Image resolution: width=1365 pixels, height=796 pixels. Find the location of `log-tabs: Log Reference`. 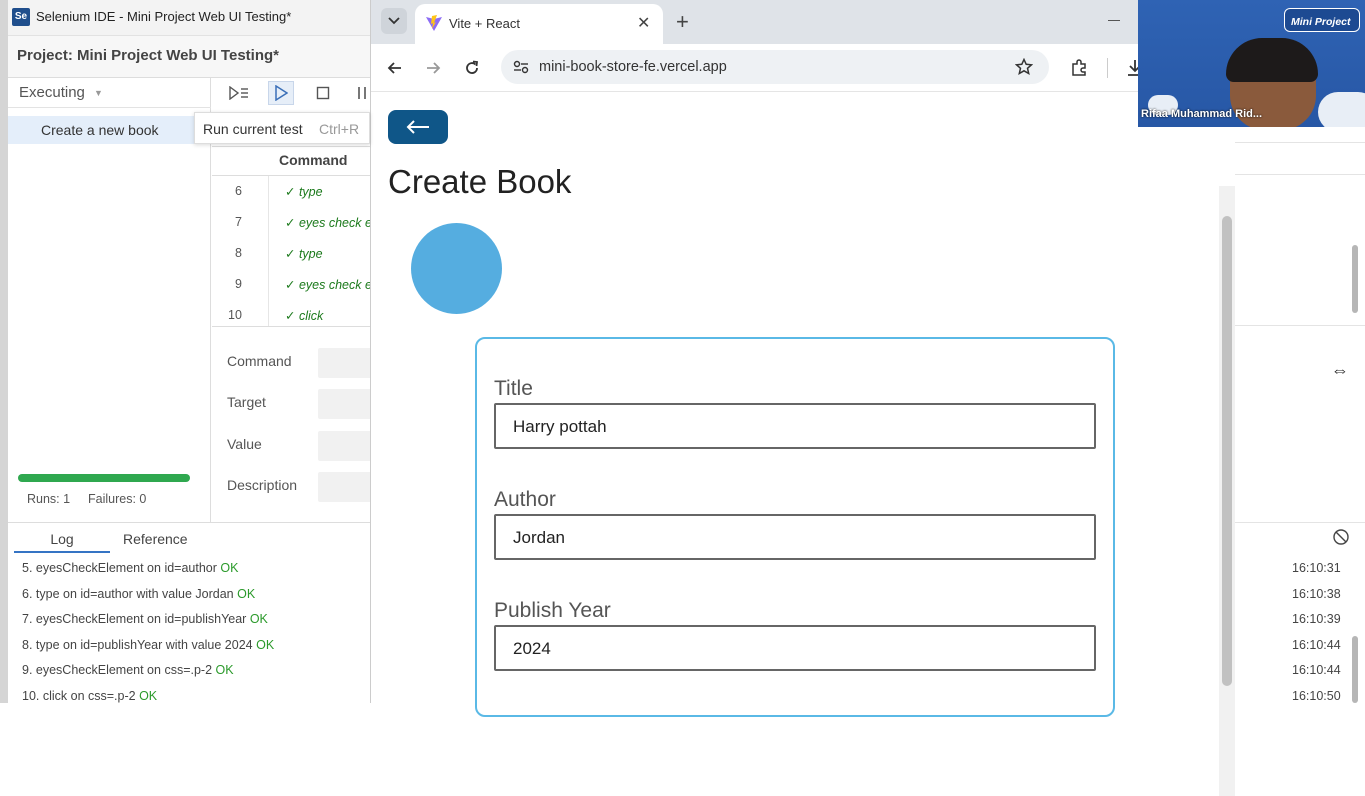

log-tabs: Log Reference is located at coordinates (190, 537).